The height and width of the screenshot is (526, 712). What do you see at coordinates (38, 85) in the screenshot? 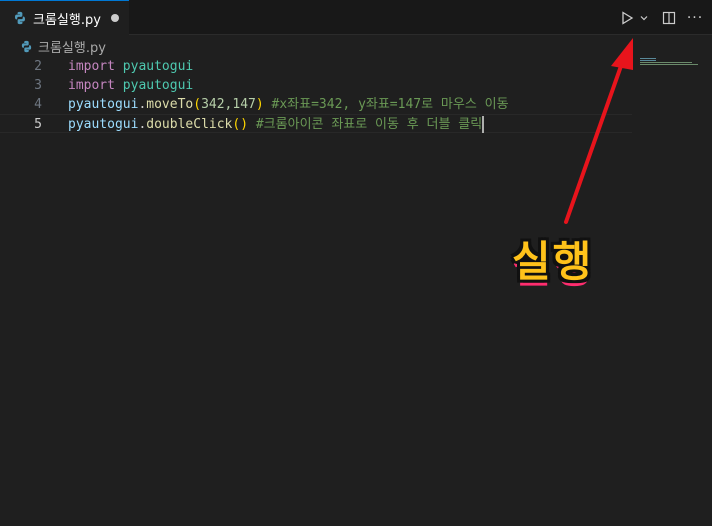
I see `line-number: 3` at bounding box center [38, 85].